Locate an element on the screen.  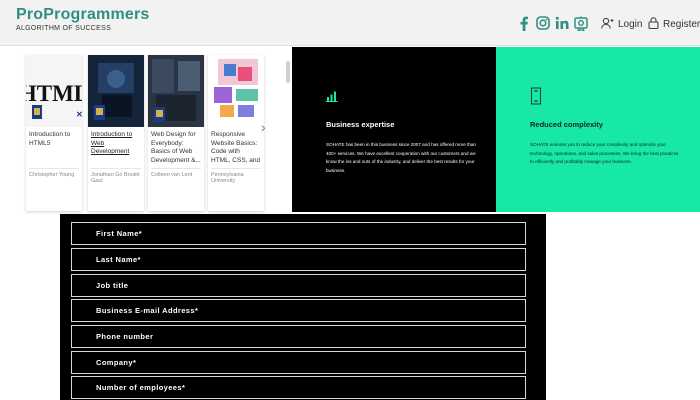
business-email-field is located at coordinates (298, 310).